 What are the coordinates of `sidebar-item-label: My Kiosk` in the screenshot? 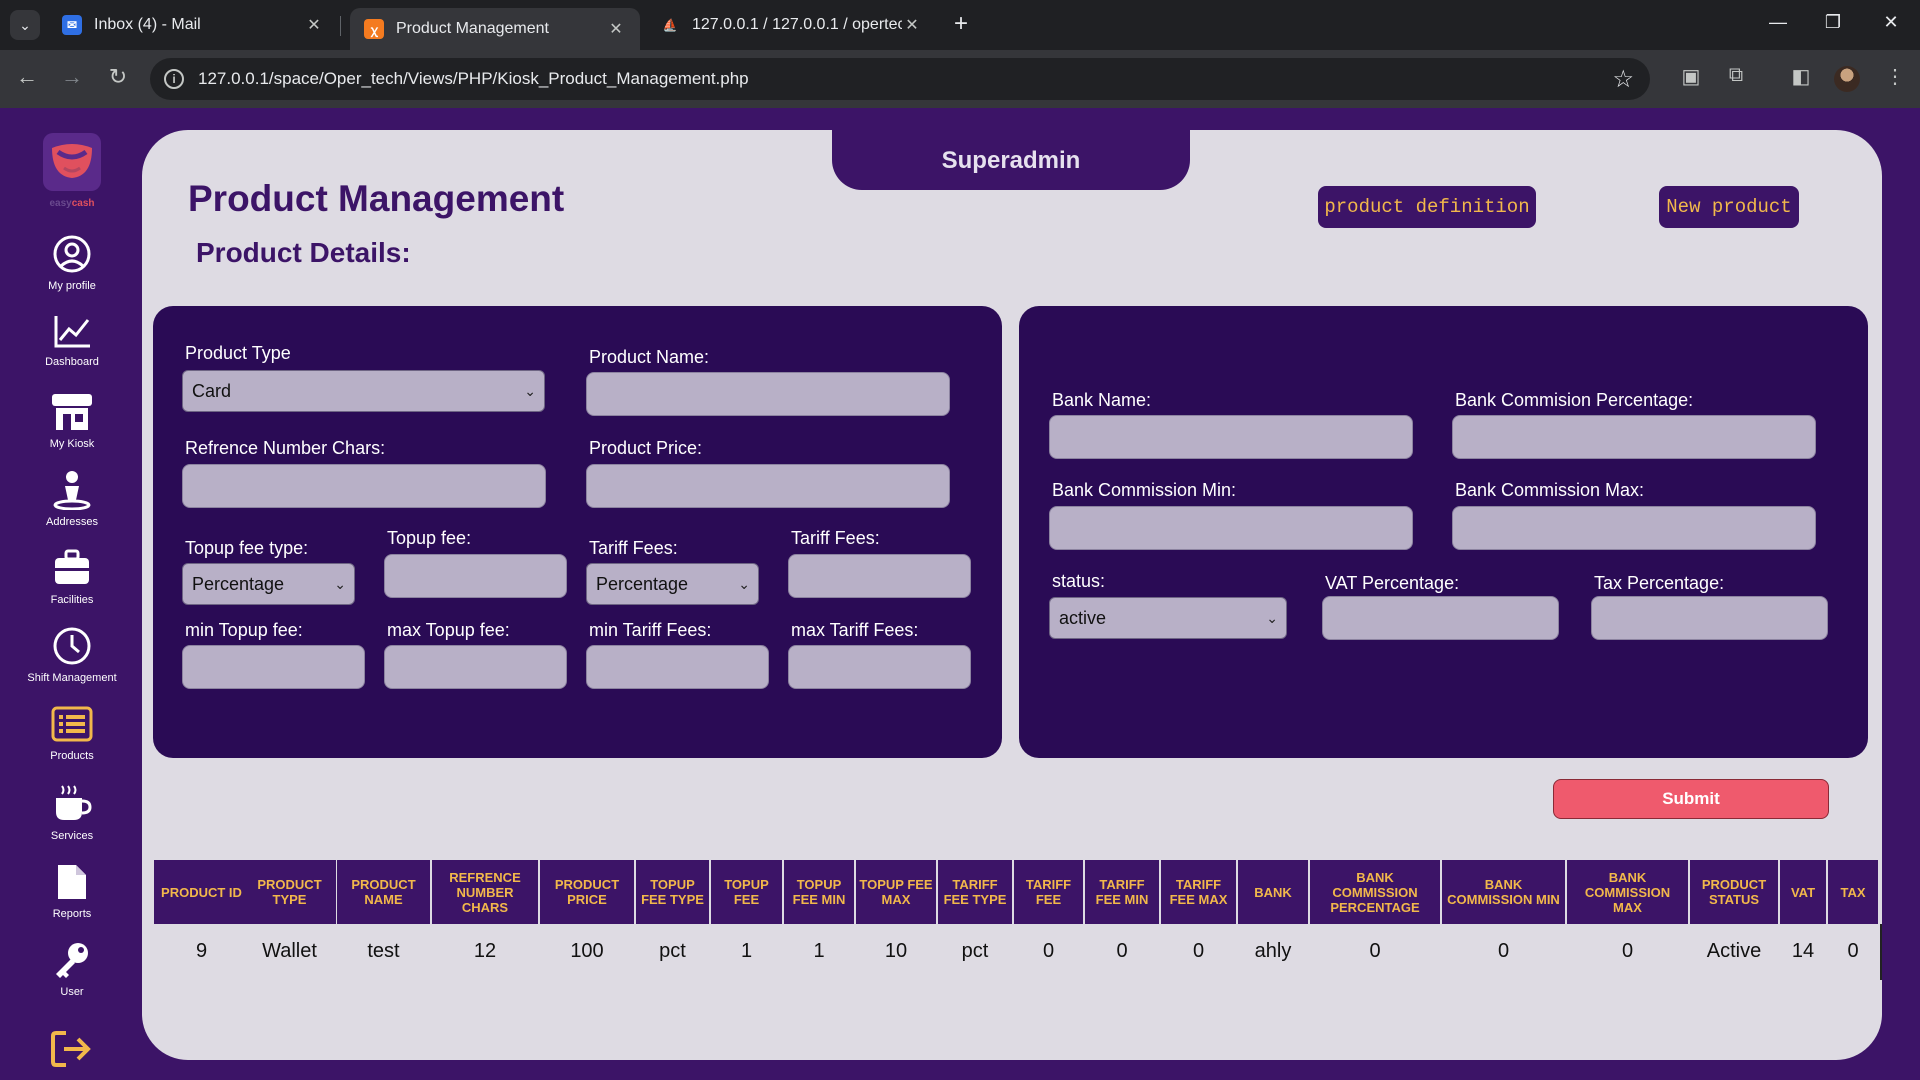 It's located at (72, 444).